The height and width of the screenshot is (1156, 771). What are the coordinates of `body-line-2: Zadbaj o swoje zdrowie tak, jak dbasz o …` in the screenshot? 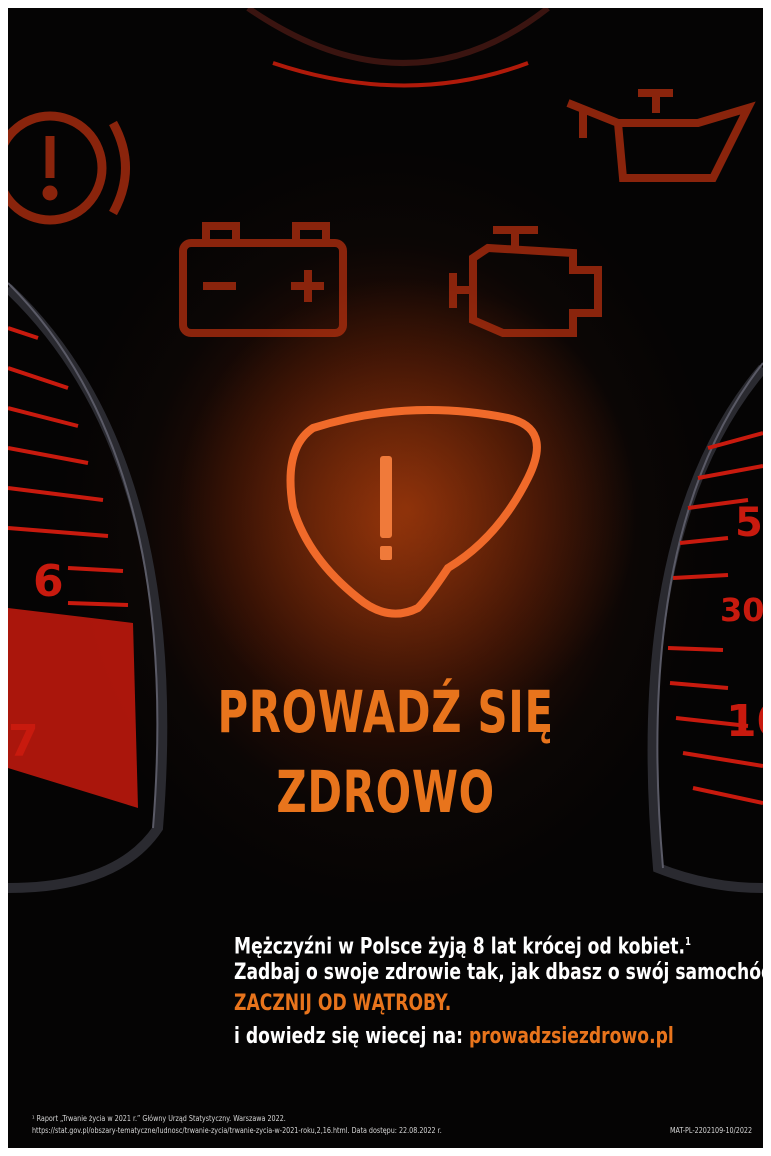 It's located at (498, 972).